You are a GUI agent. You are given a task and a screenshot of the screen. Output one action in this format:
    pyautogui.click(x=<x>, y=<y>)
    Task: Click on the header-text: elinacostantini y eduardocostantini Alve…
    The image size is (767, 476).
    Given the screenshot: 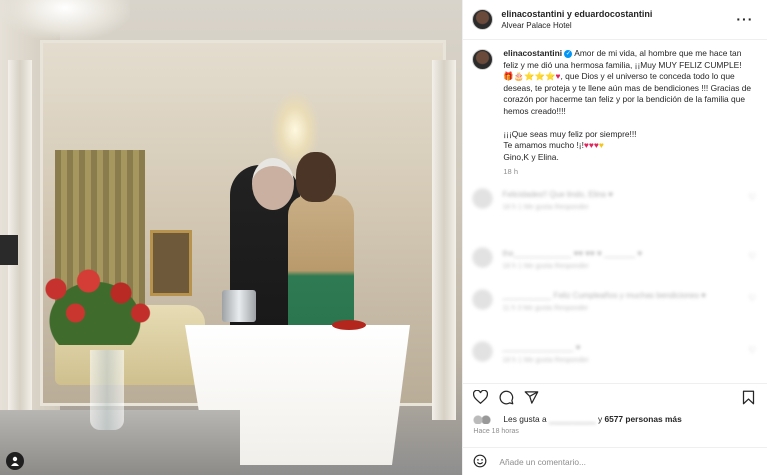 What is the action you would take?
    pyautogui.click(x=576, y=20)
    